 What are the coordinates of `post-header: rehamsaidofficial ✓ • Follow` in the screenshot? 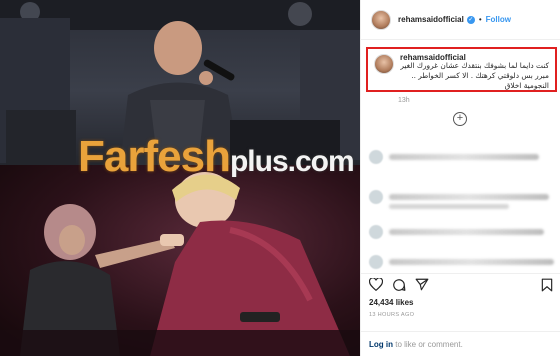 It's located at (460, 20).